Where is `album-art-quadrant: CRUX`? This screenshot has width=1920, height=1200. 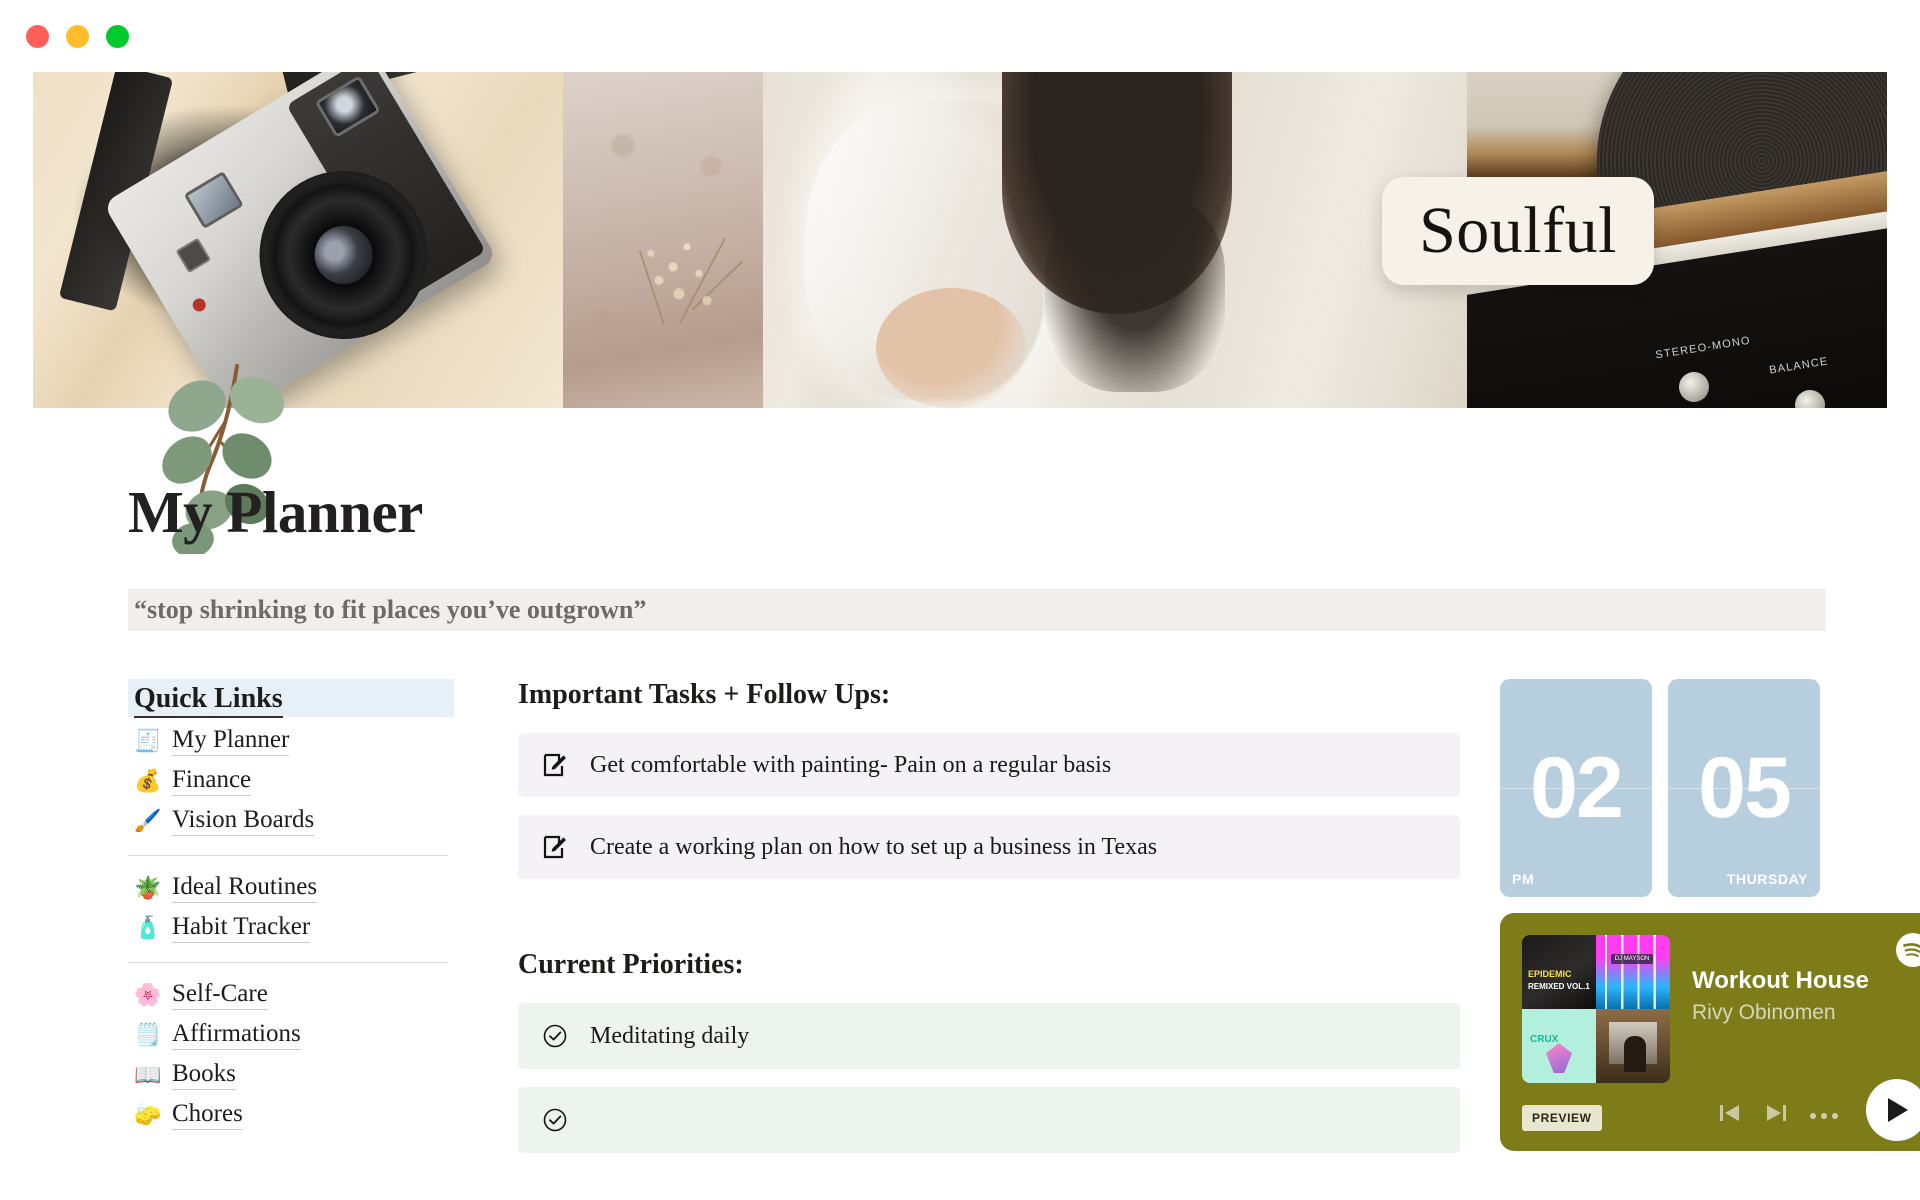
album-art-quadrant: CRUX is located at coordinates (1559, 1046).